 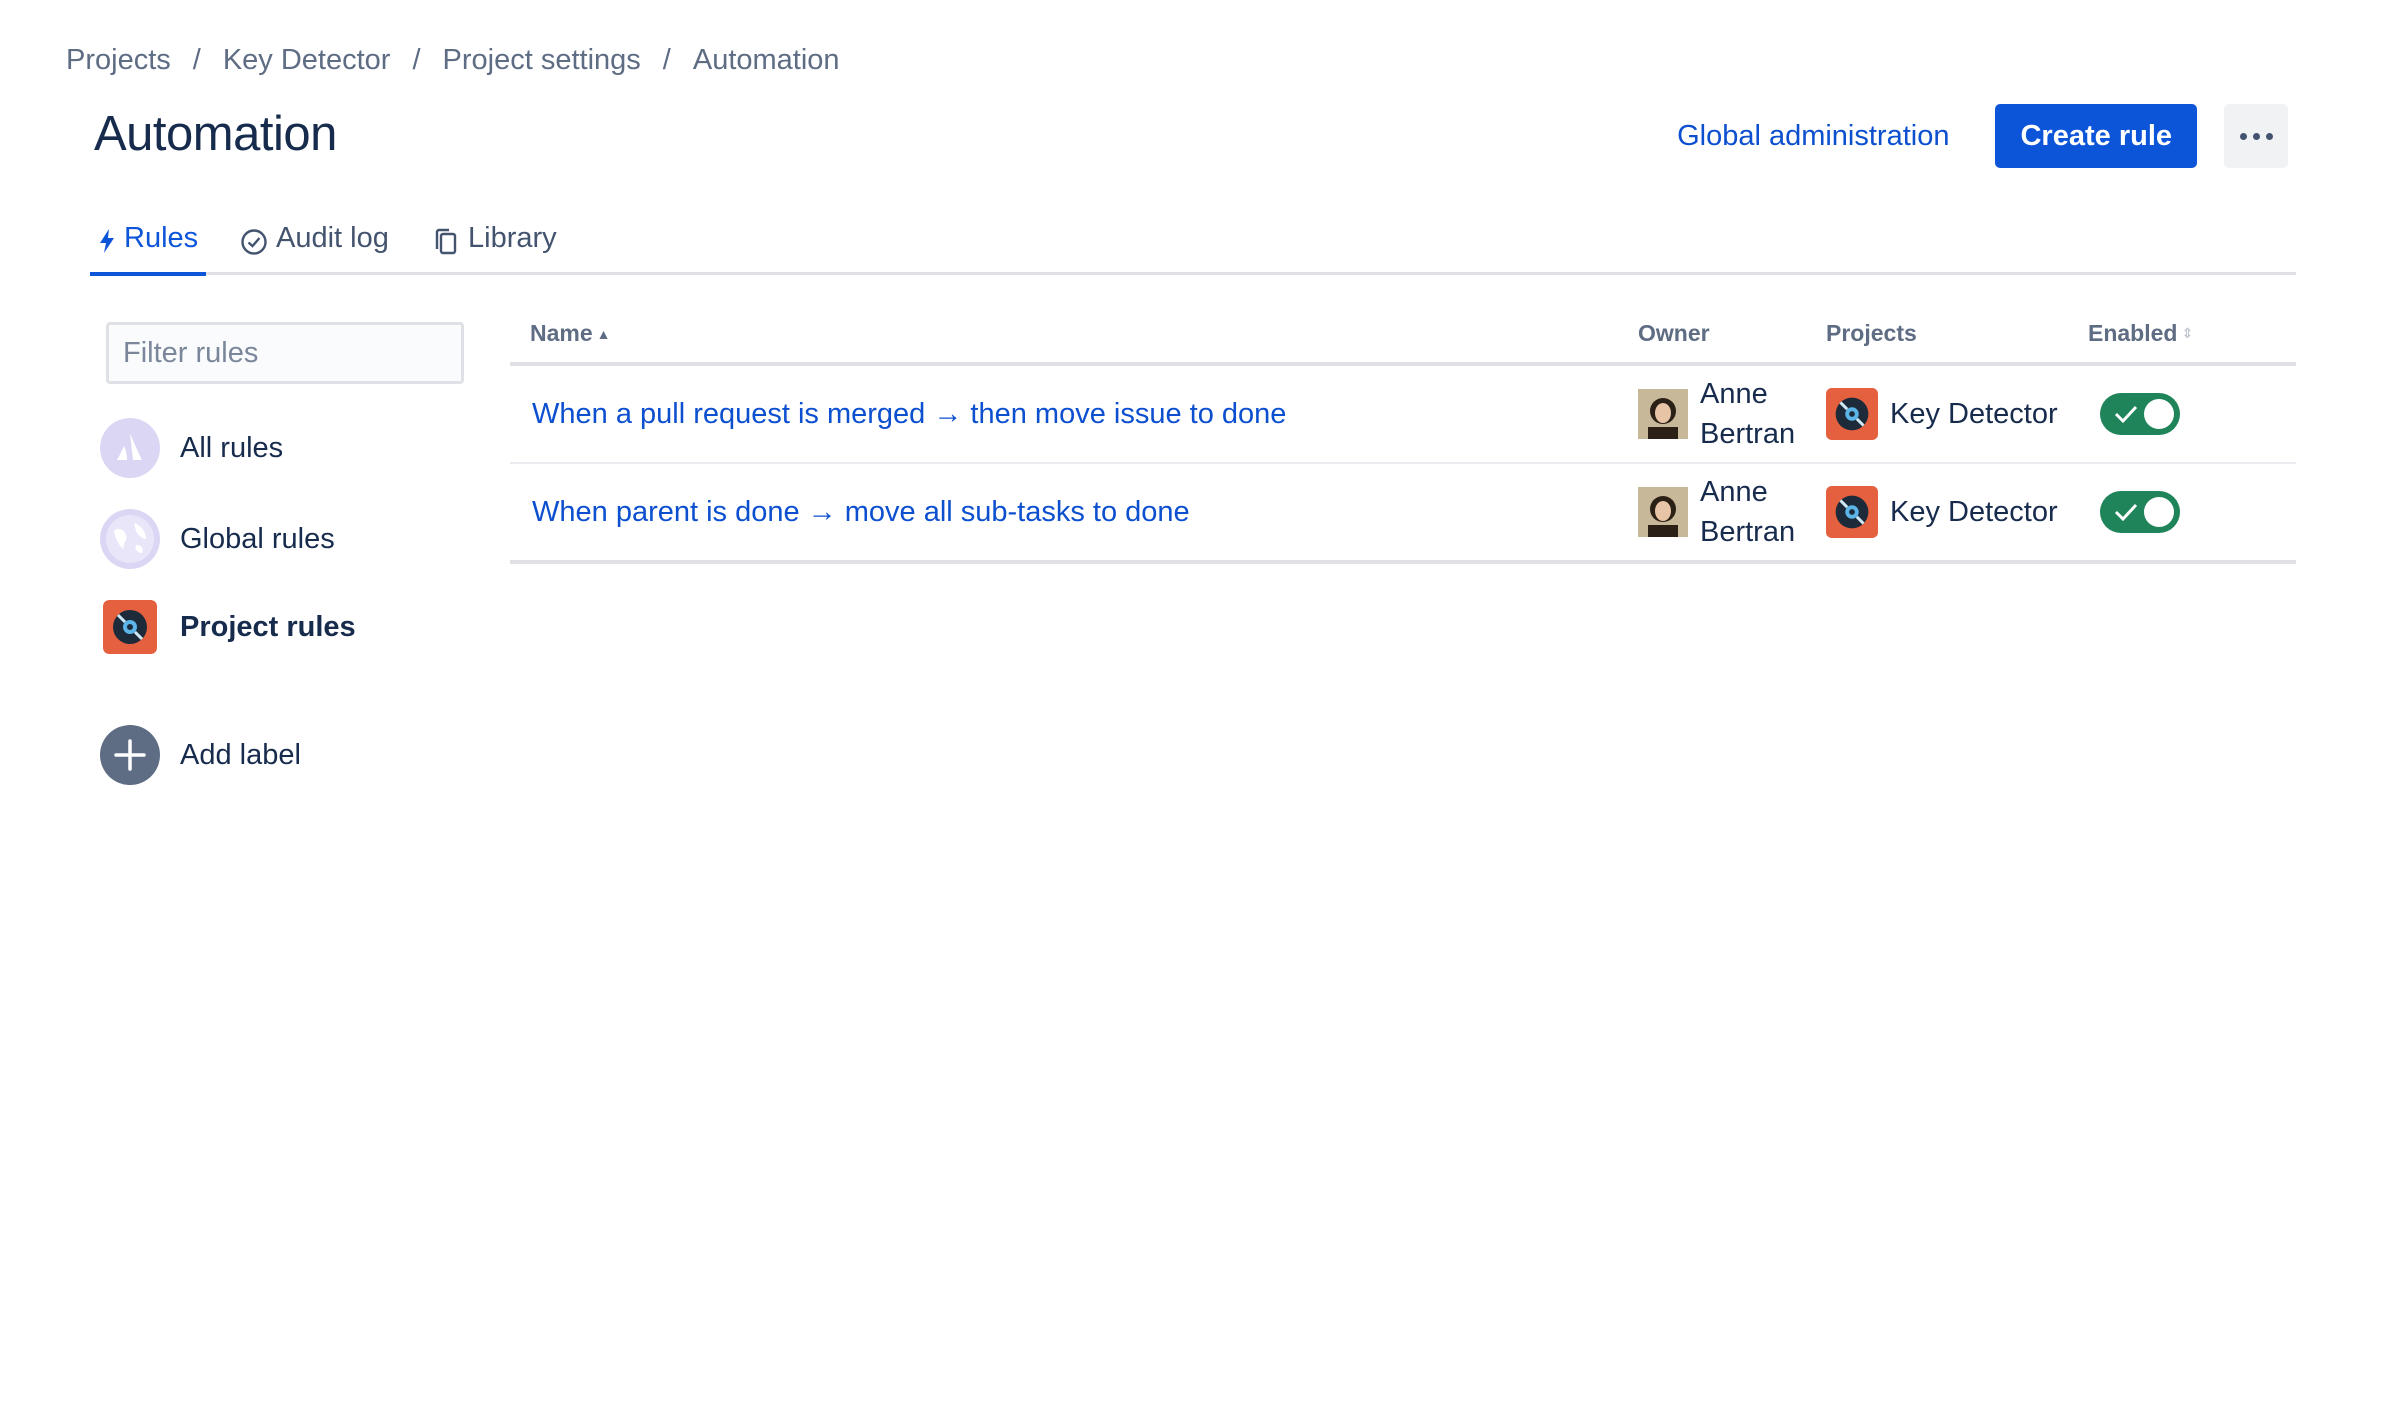 I want to click on tab-rules-label: Rules, so click(x=161, y=238).